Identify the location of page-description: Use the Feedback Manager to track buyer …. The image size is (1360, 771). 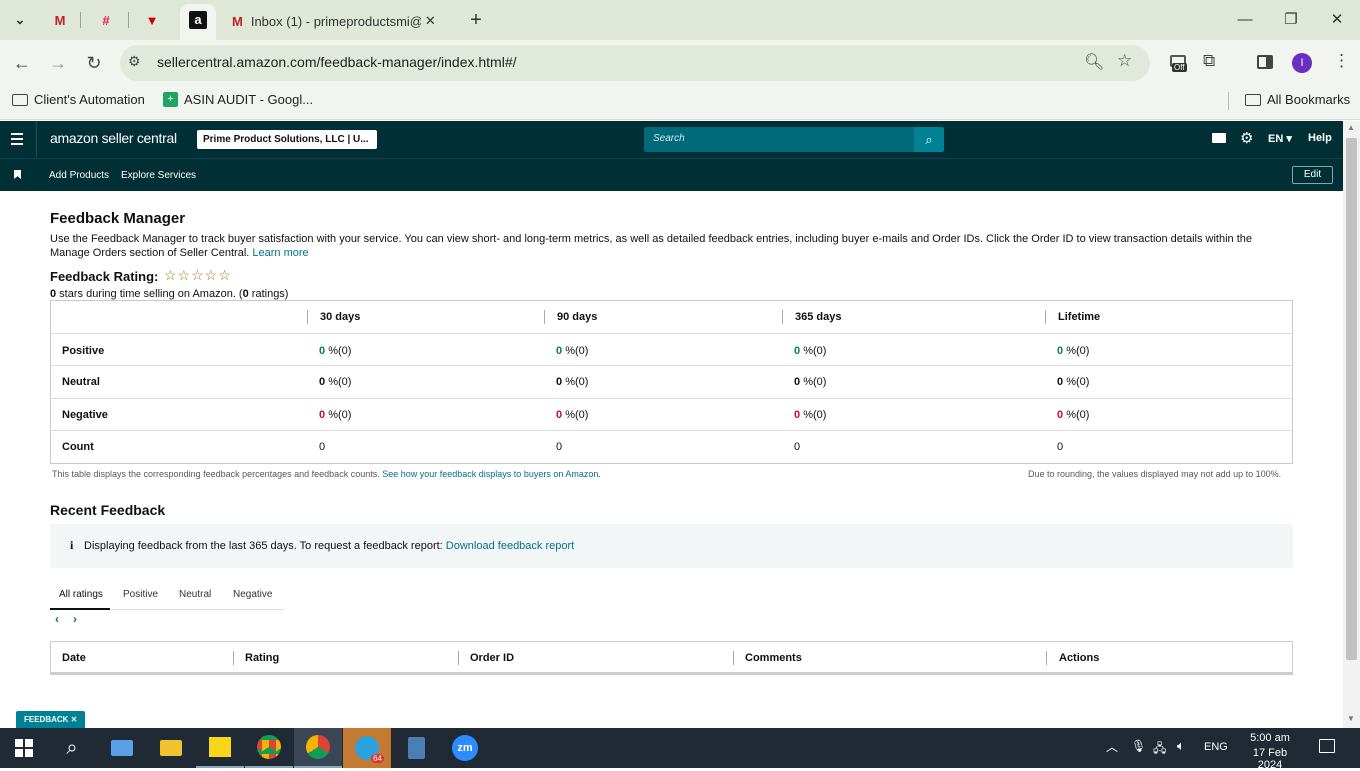
(651, 246).